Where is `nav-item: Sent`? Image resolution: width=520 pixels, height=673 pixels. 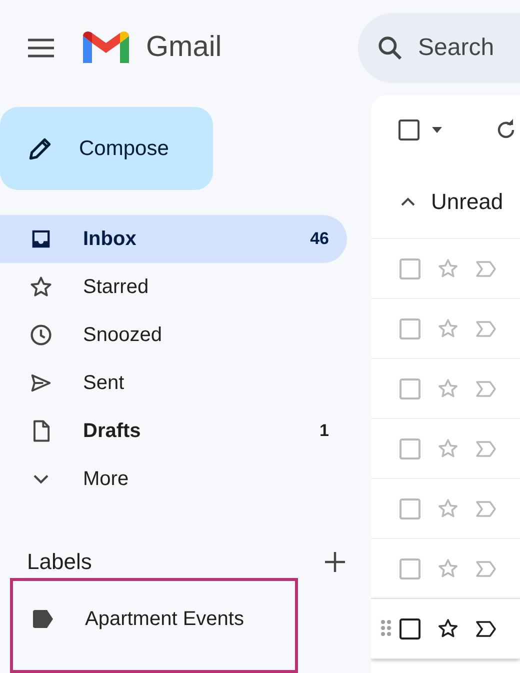
nav-item: Sent is located at coordinates (173, 383).